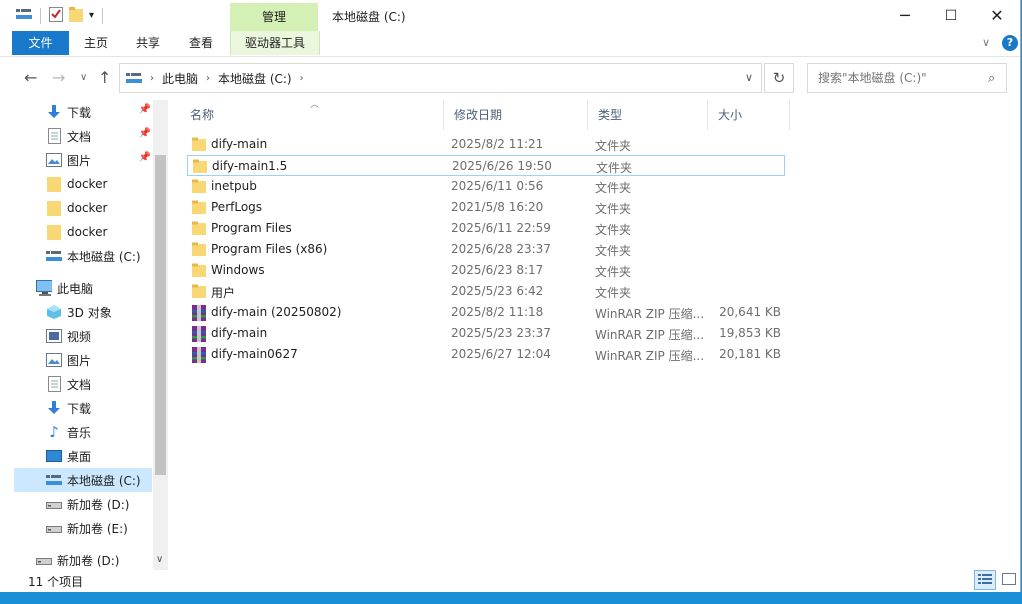  I want to click on address-row: ← → ∨ ↑ › 此电脑 › 本地磁盘 (C:) › ∨ ↻ ⌕, so click(510, 79).